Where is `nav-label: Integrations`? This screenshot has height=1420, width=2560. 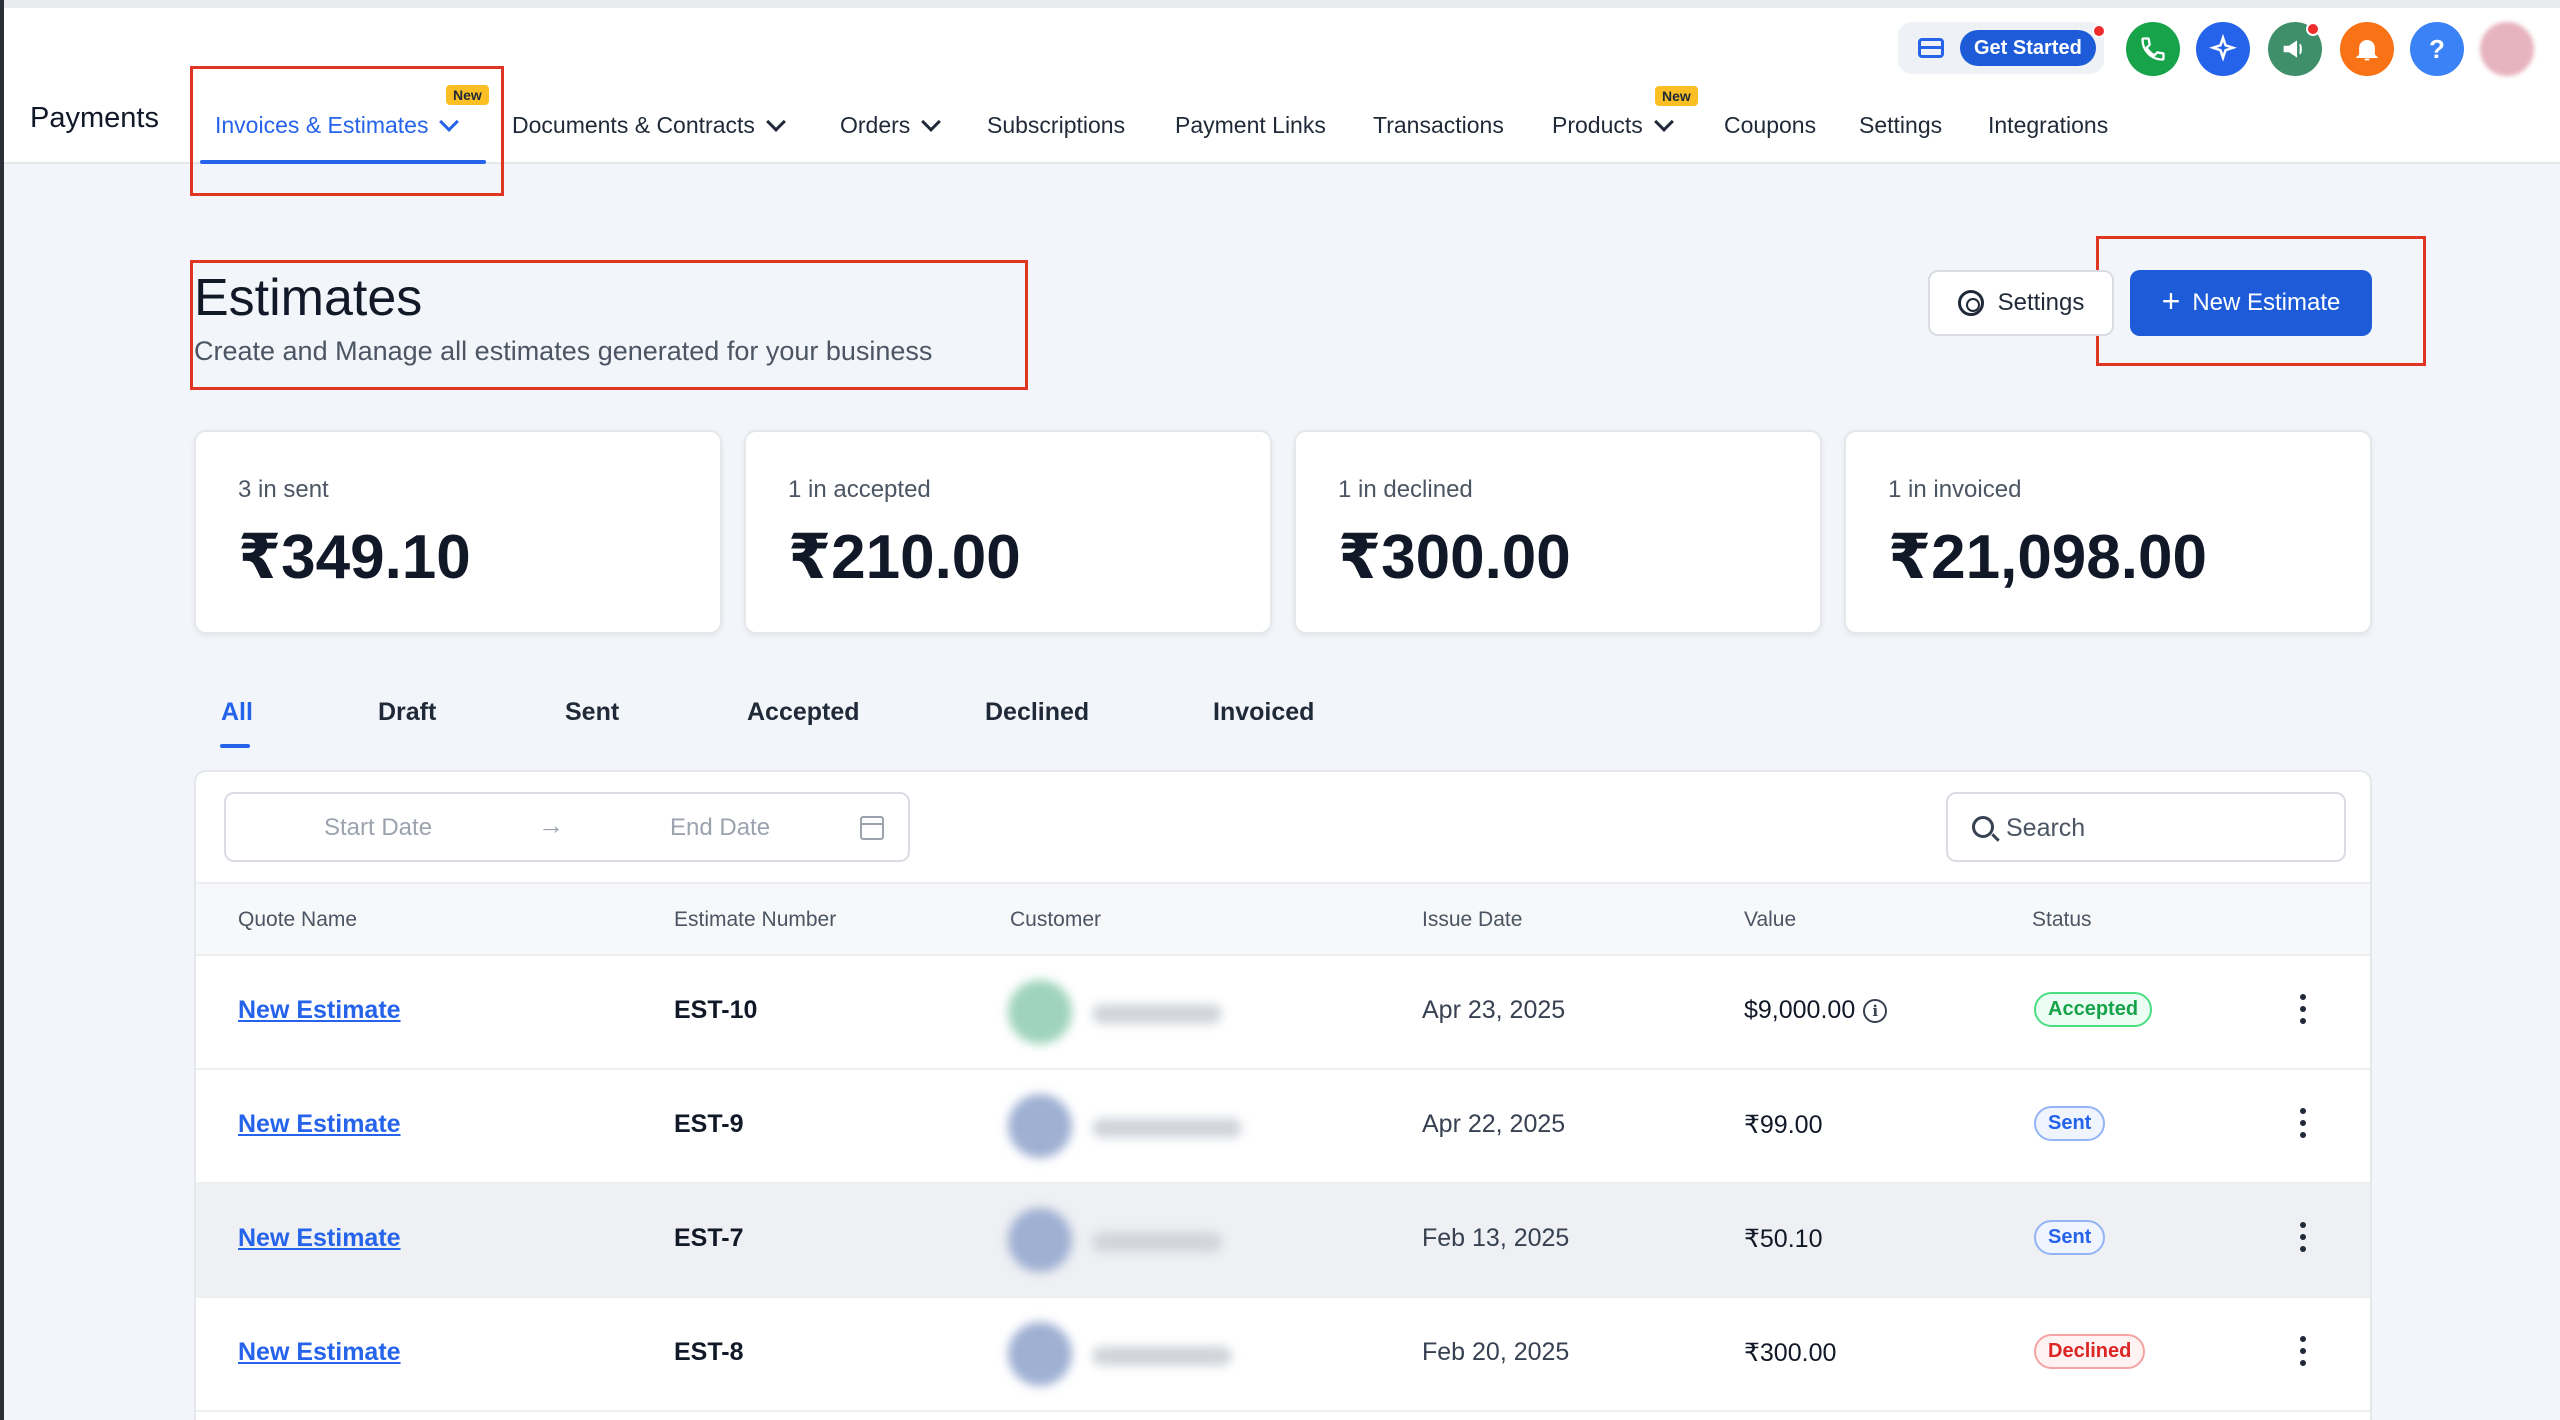 nav-label: Integrations is located at coordinates (2048, 125).